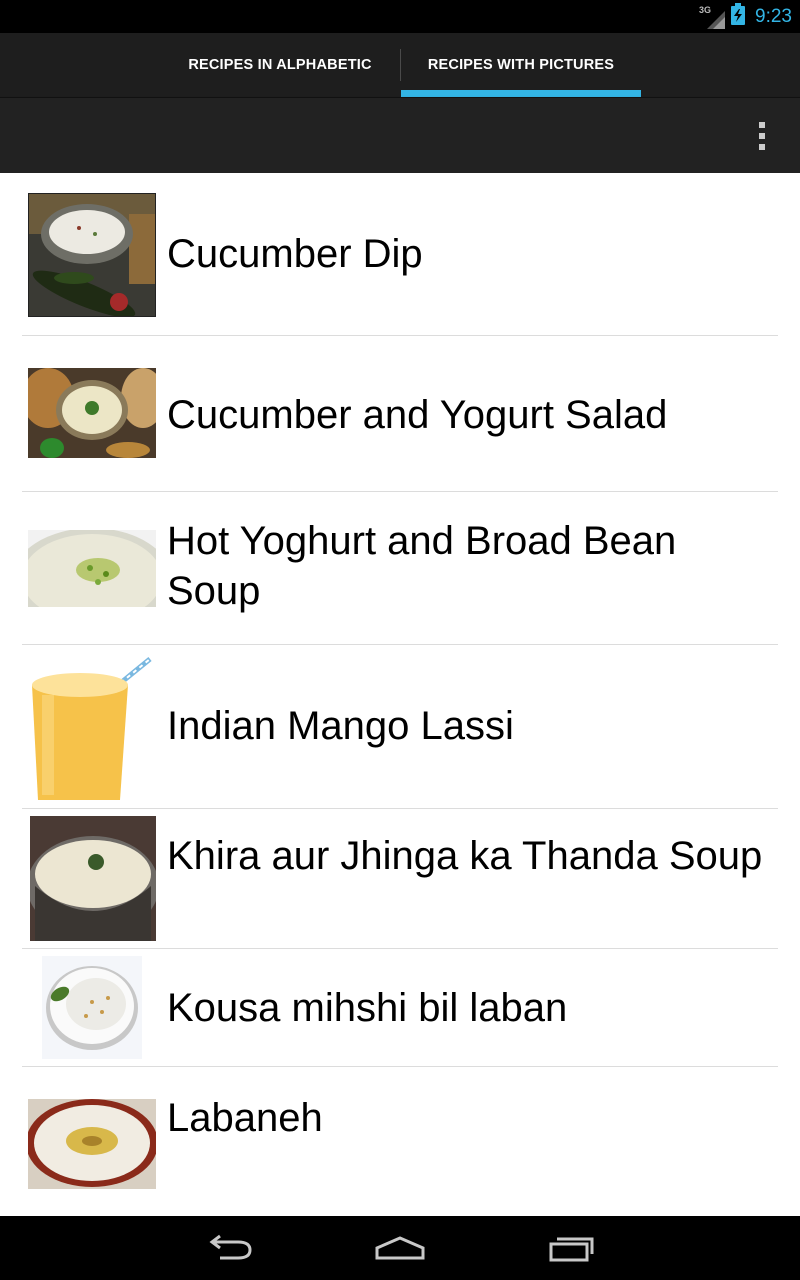 The width and height of the screenshot is (800, 1280). I want to click on overflow-menu-icon, so click(762, 136).